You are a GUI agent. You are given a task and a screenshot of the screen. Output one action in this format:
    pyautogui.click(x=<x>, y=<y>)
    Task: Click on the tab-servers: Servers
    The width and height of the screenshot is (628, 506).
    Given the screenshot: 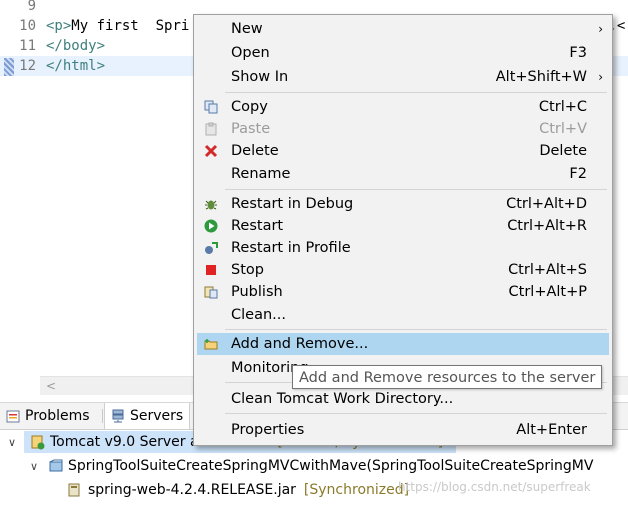 What is the action you would take?
    pyautogui.click(x=147, y=416)
    